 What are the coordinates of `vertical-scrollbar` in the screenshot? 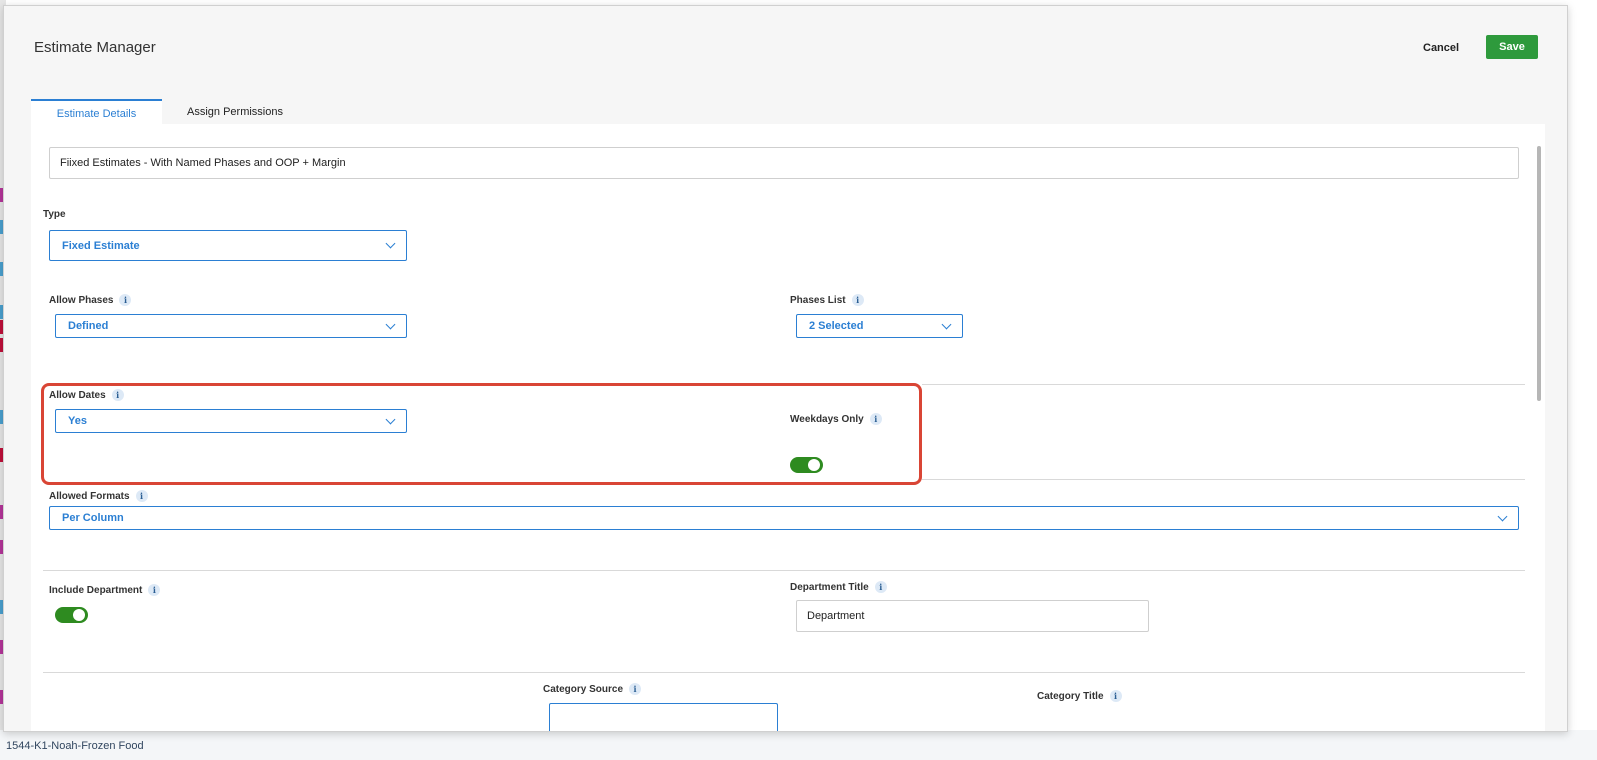 It's located at (1539, 273).